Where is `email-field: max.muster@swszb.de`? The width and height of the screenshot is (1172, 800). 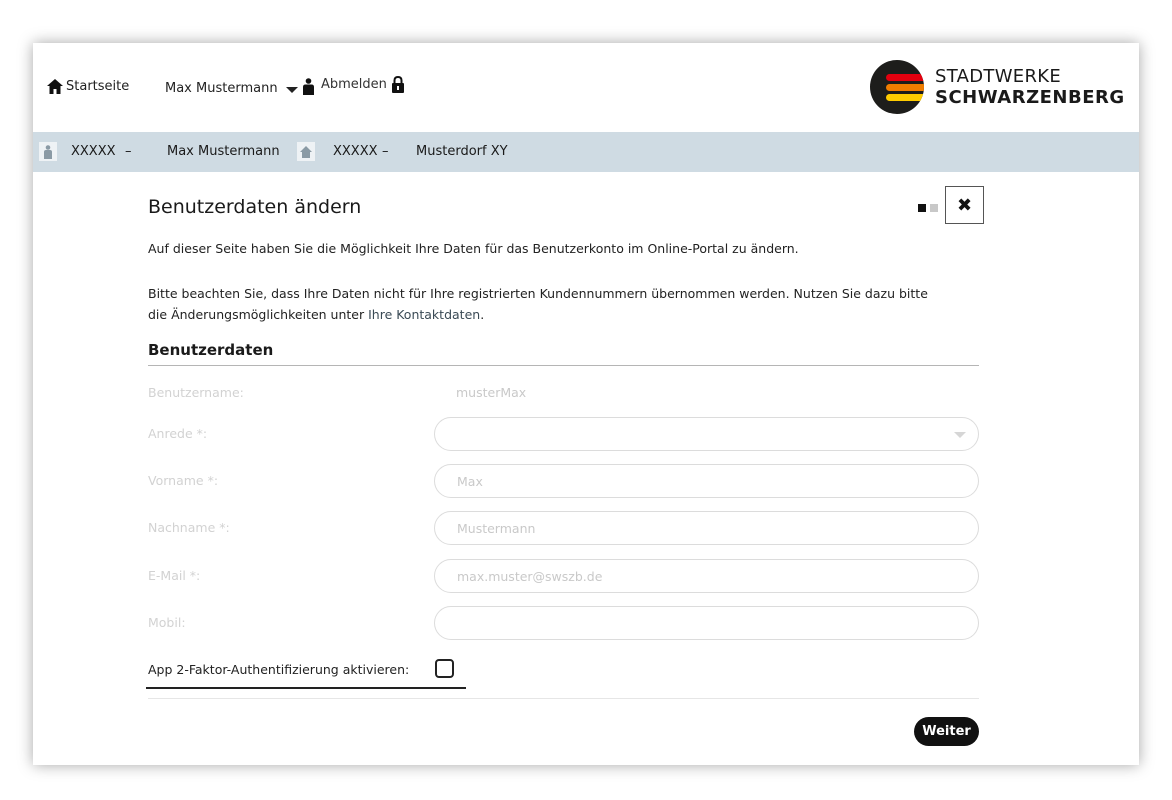
email-field: max.muster@swszb.de is located at coordinates (706, 576).